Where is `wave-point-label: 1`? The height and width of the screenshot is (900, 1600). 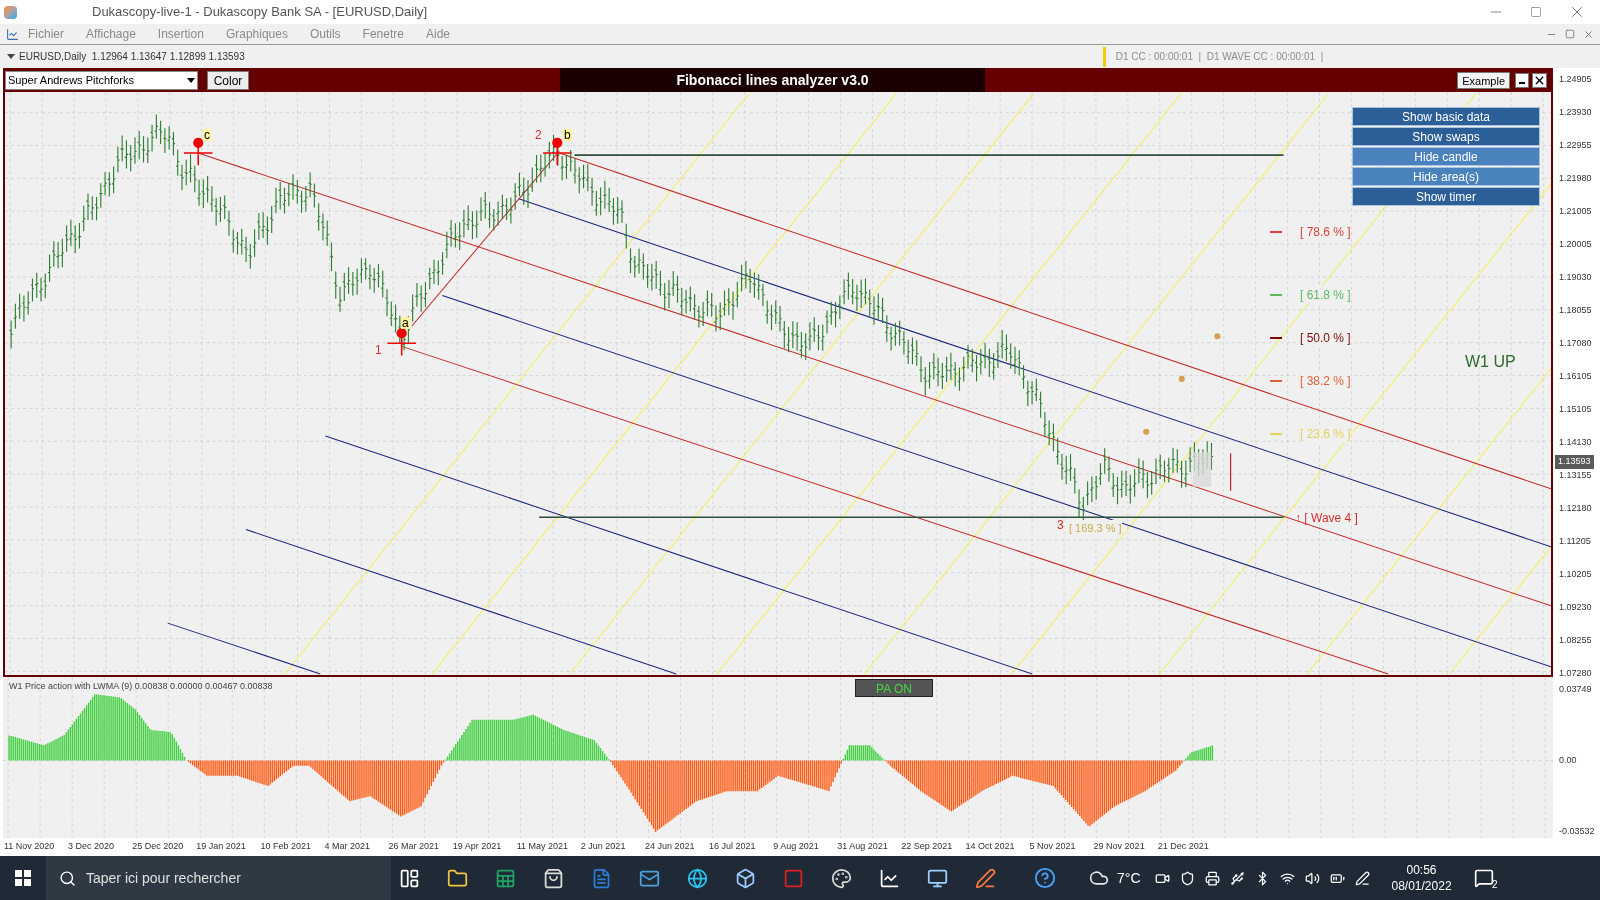 wave-point-label: 1 is located at coordinates (378, 350).